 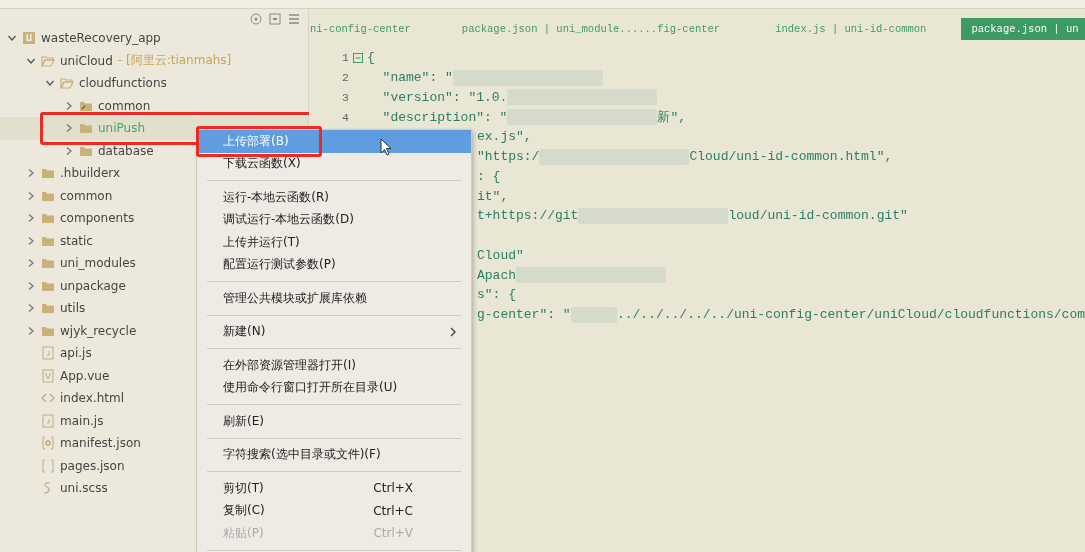 I want to click on json-file-icon, so click(x=48, y=465).